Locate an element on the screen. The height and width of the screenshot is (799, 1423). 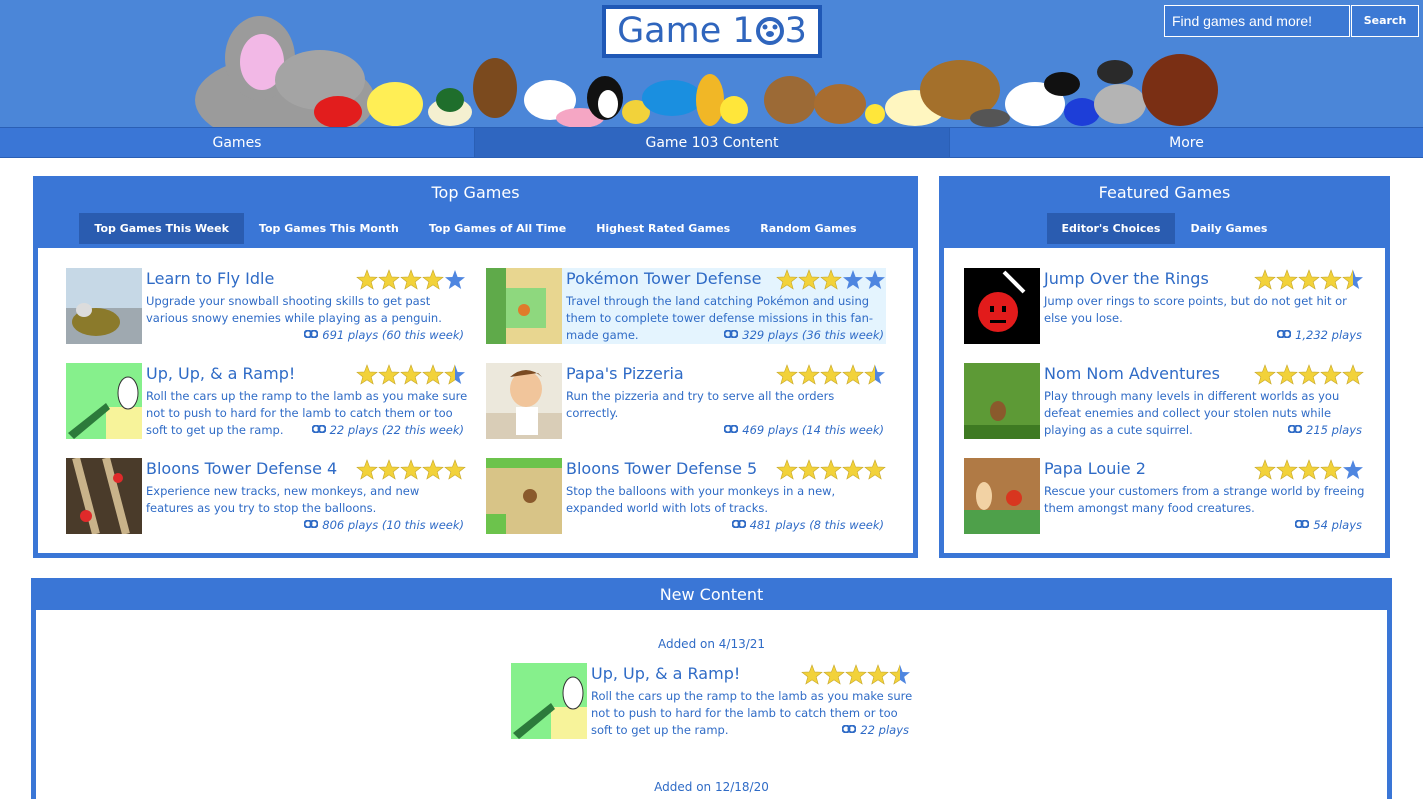
tab-top-games-month: Top Games This Month is located at coordinates (329, 228).